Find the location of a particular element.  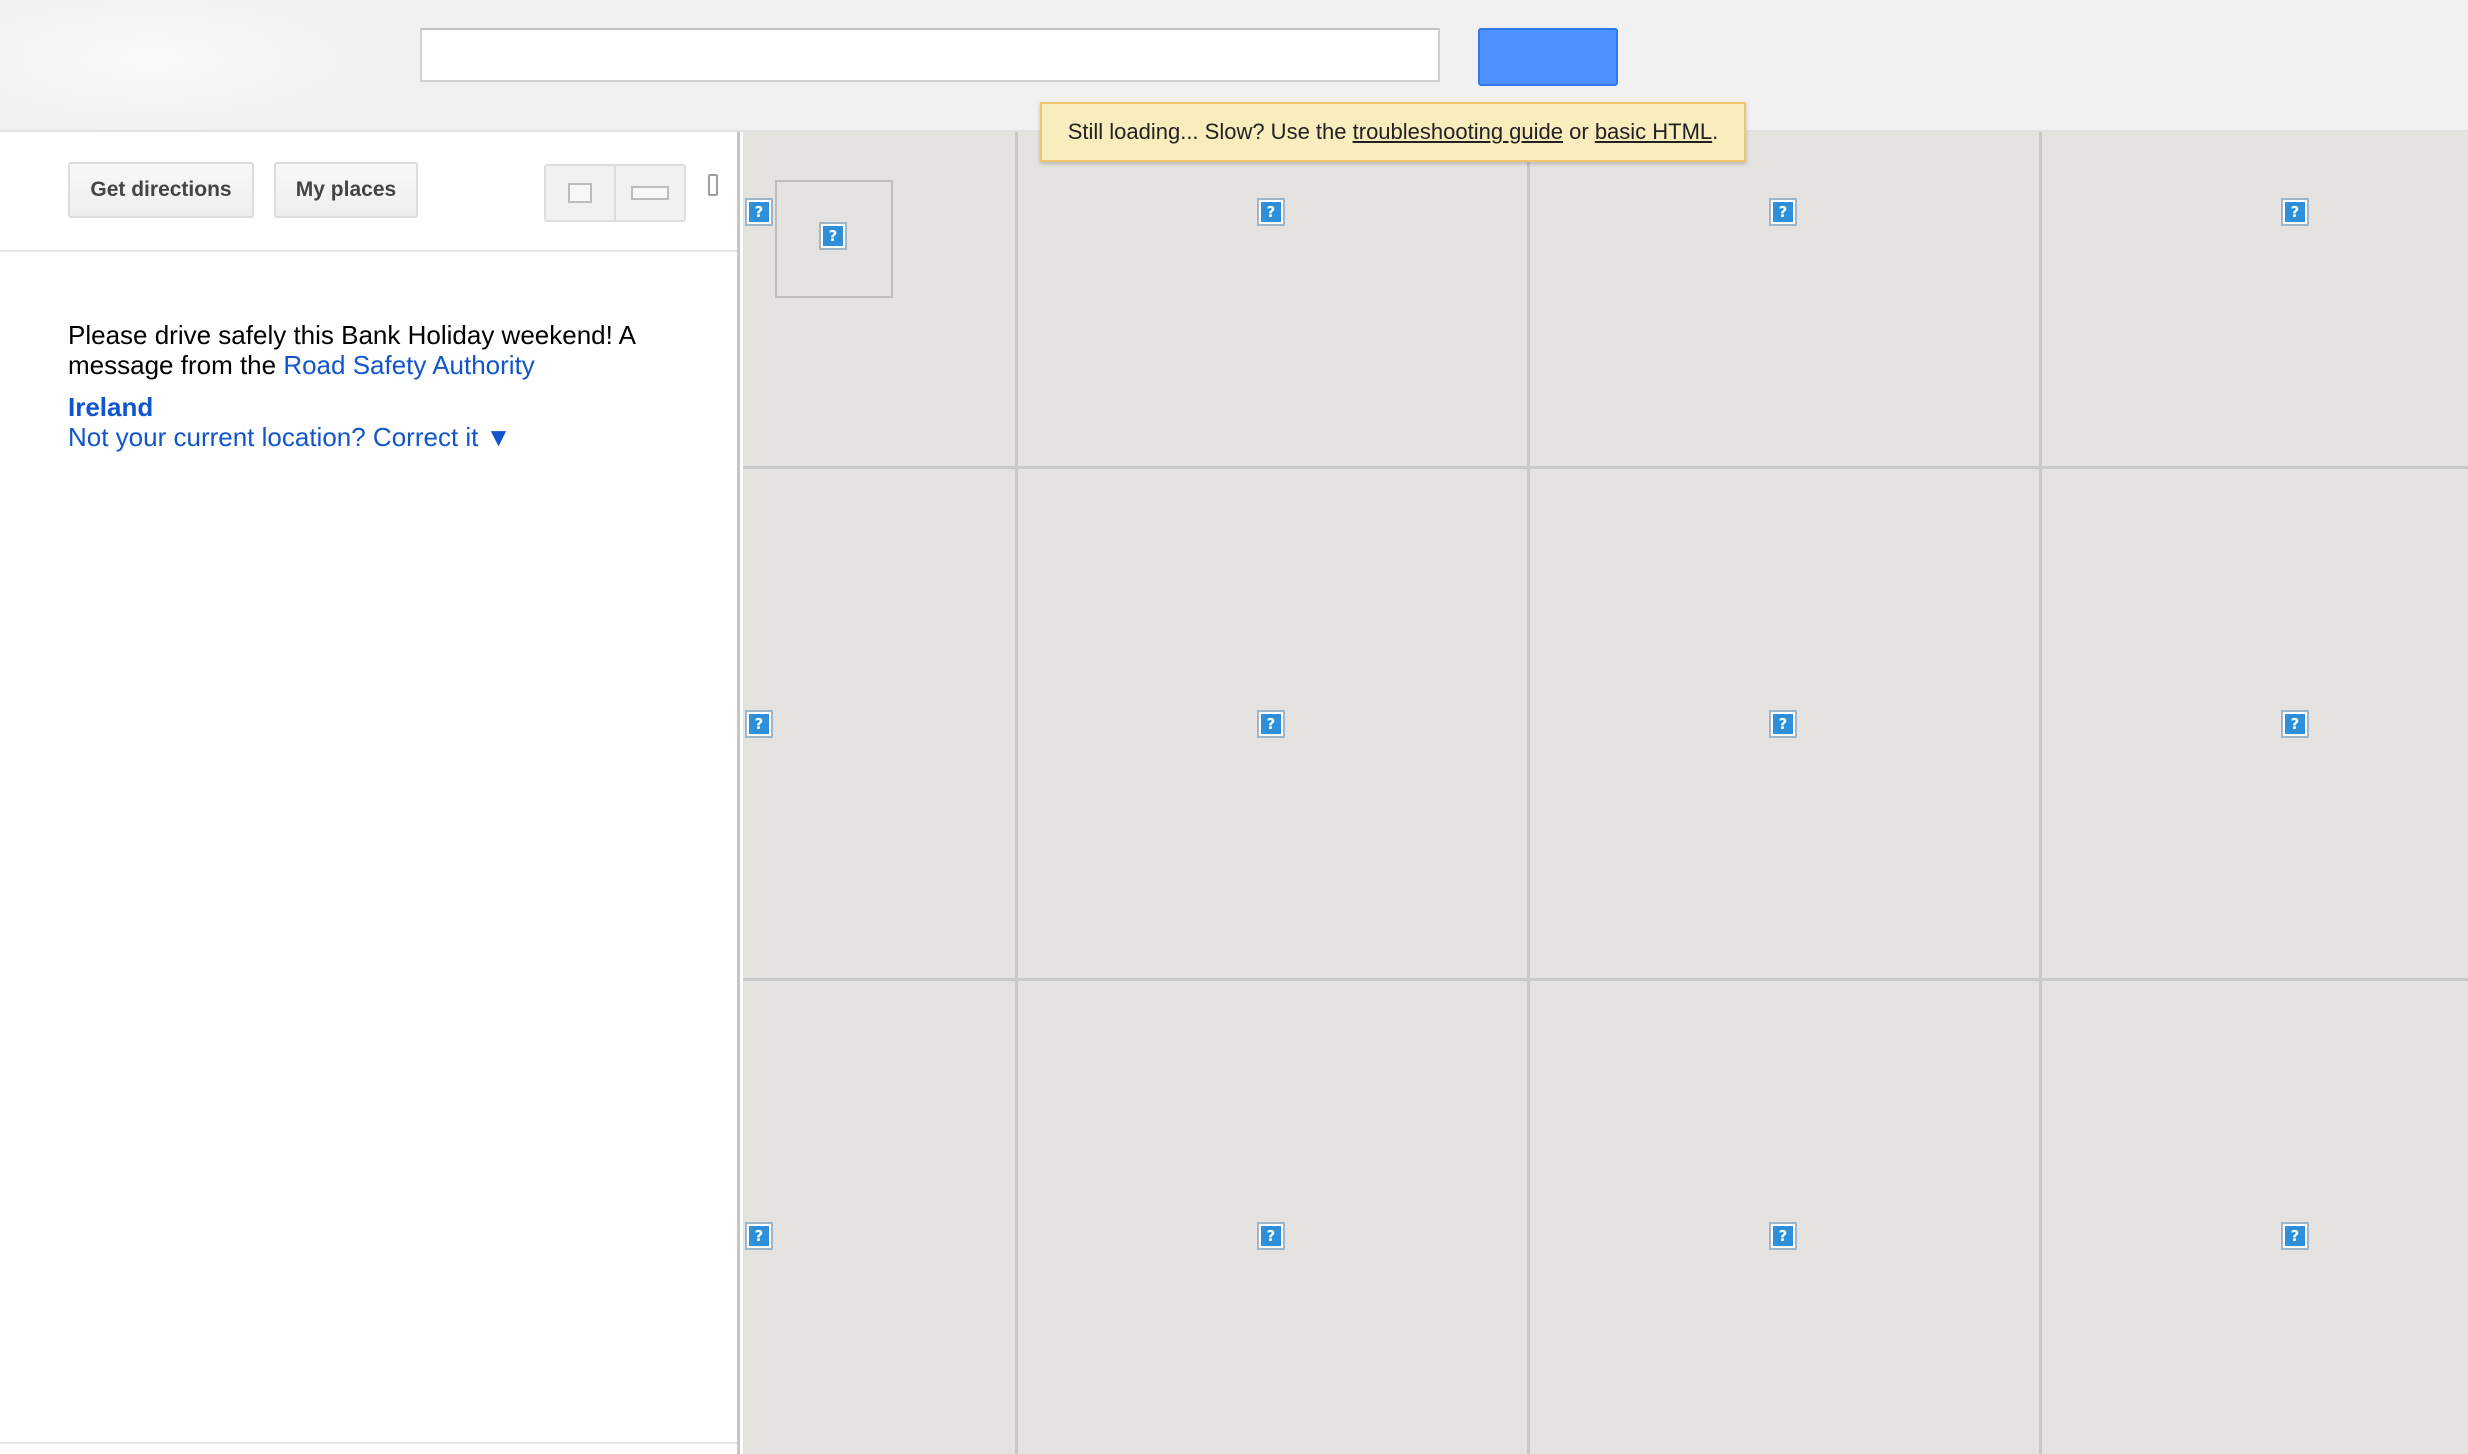

loading-notice-middle: or is located at coordinates (1579, 131).